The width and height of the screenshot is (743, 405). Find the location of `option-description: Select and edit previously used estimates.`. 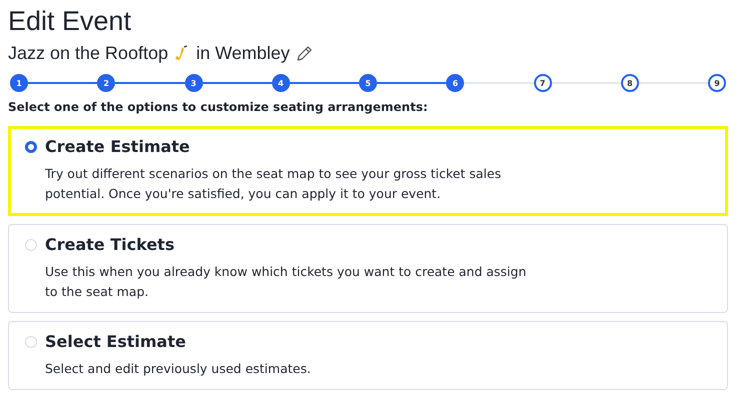

option-description: Select and edit previously used estimates. is located at coordinates (178, 369).